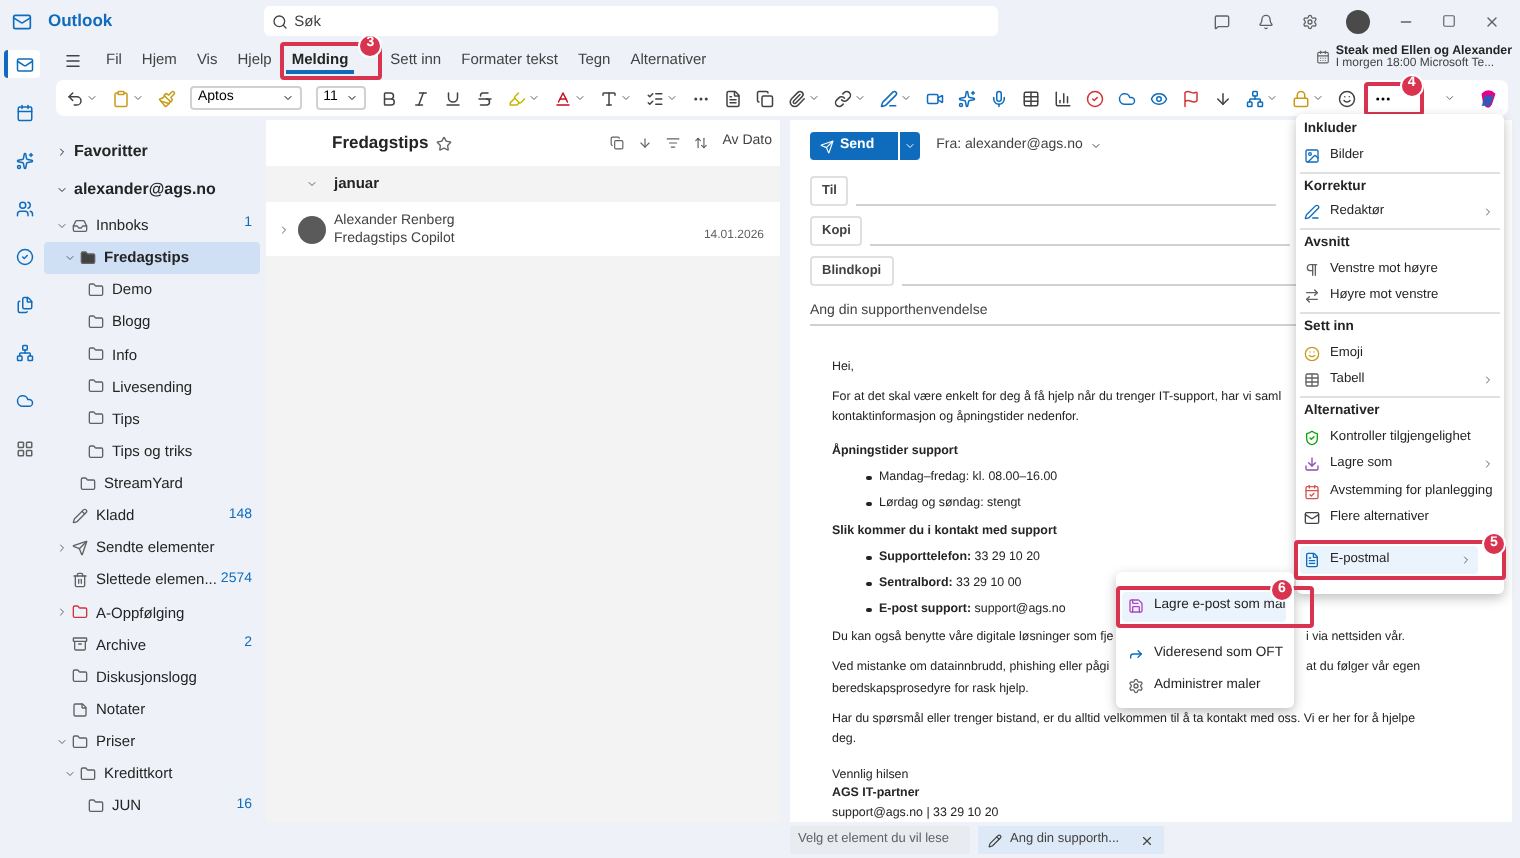 This screenshot has height=858, width=1520. I want to click on app-title: Outlook, so click(80, 21).